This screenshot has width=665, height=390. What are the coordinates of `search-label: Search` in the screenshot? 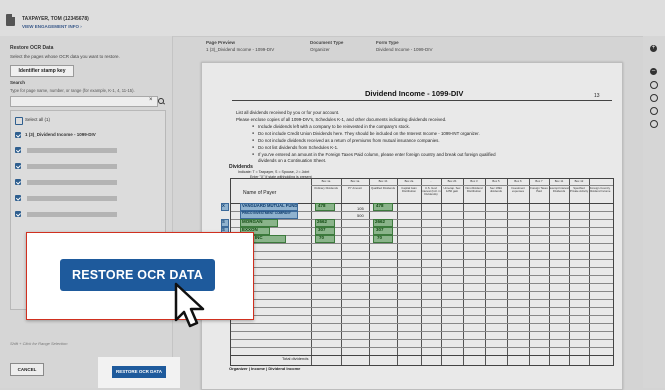 It's located at (18, 82).